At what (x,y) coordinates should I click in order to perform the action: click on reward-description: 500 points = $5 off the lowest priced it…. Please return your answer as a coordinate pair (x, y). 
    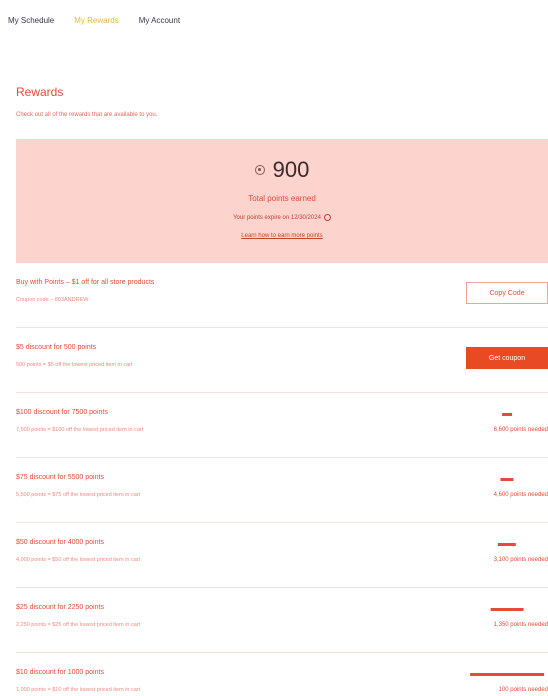
    Looking at the image, I should click on (74, 365).